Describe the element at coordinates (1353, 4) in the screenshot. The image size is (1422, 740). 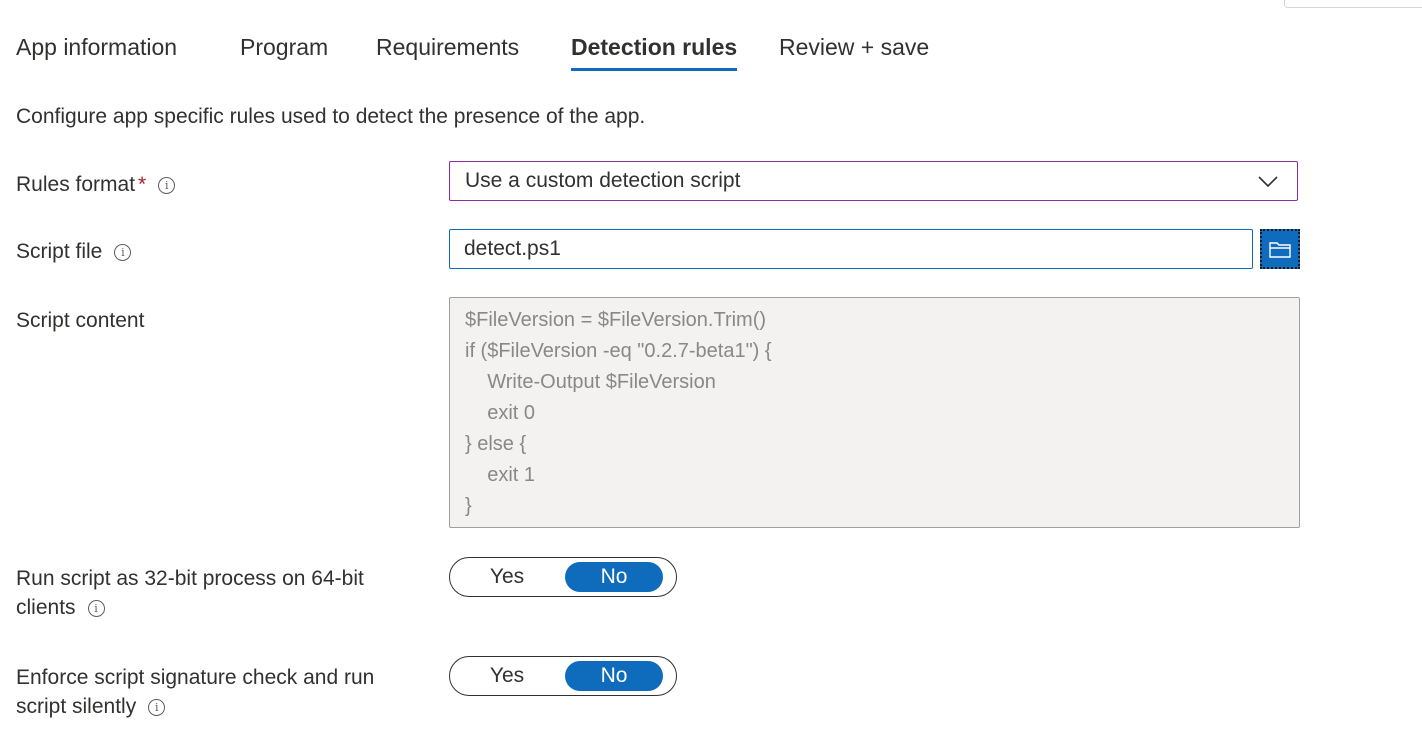
I see `top-right-panel-edge` at that location.